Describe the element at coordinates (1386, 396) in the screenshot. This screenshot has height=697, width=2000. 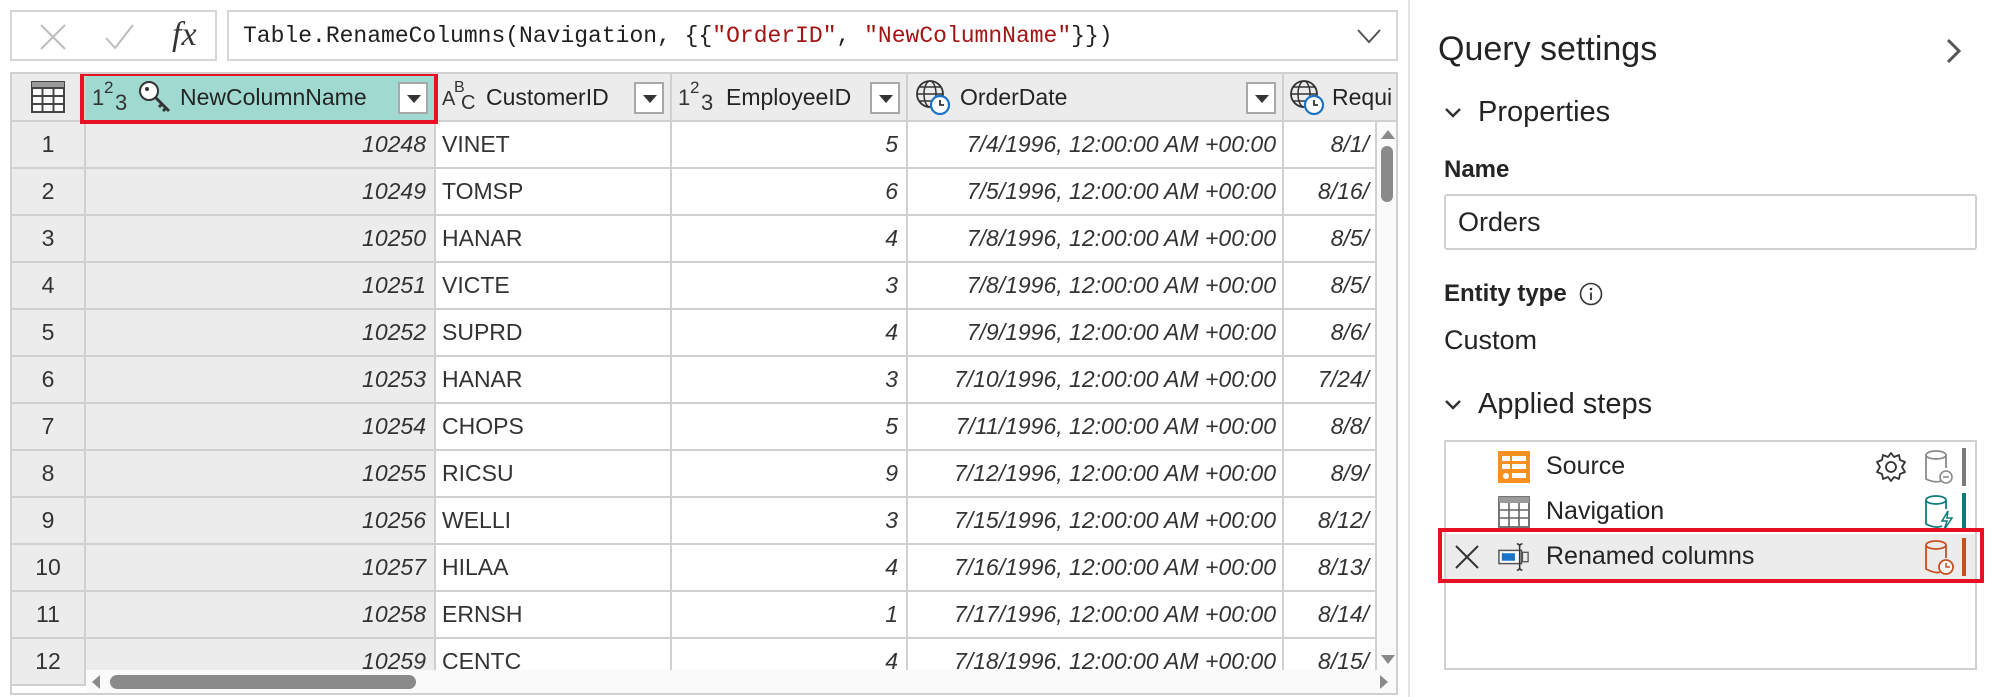
I see `vertical-scrollbar` at that location.